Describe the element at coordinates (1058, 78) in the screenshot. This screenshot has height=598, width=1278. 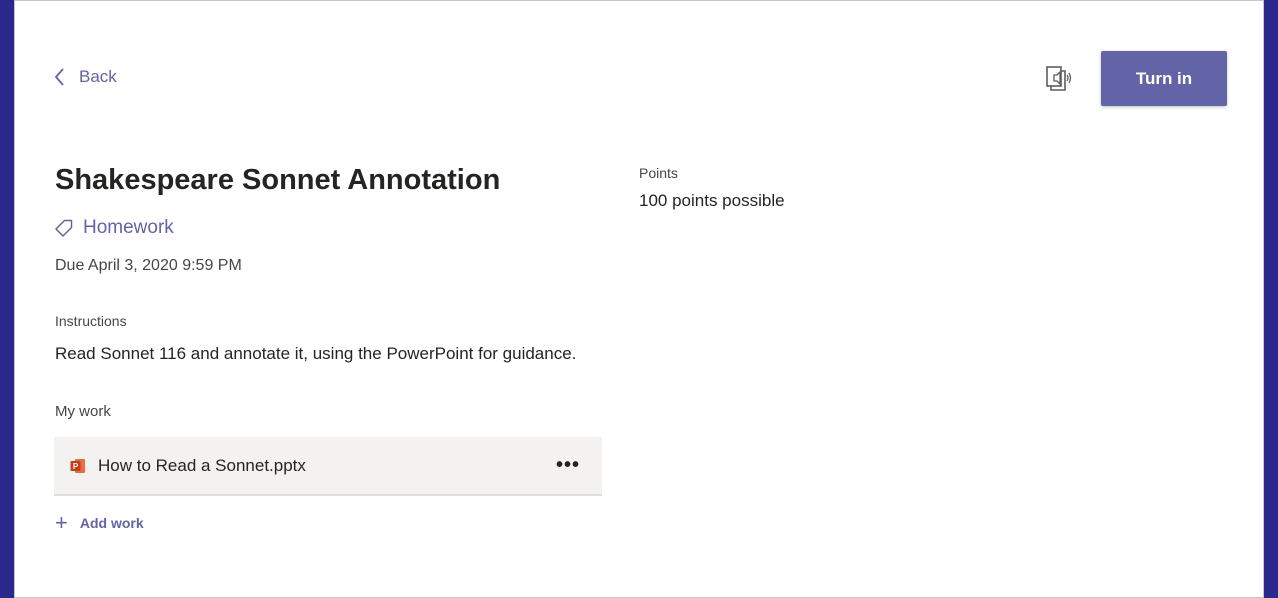
I see `immersive-reader-icon` at that location.